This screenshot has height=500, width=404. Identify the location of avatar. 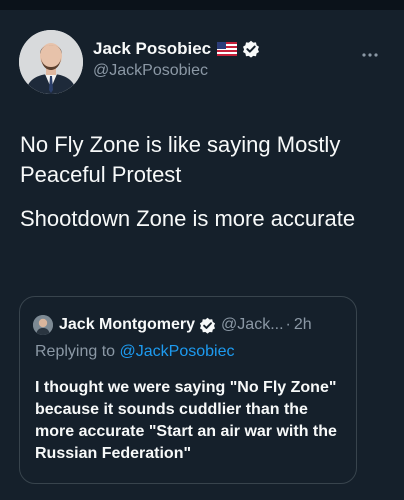
(51, 62).